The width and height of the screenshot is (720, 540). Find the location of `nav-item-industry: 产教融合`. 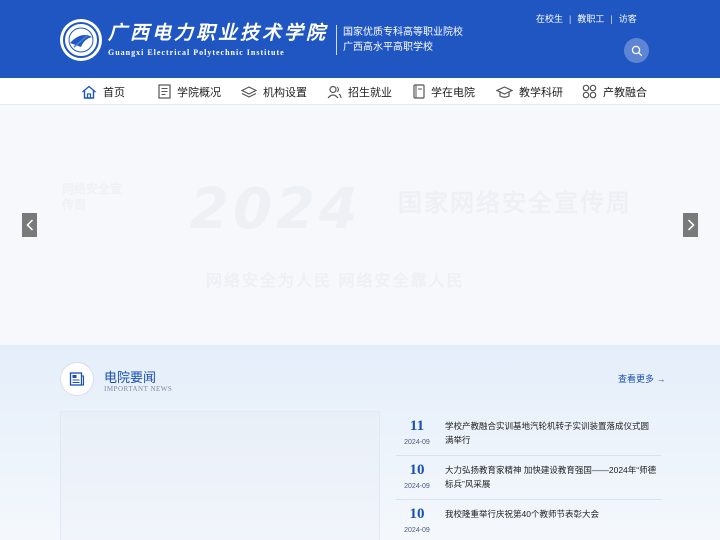

nav-item-industry: 产教融合 is located at coordinates (614, 91).